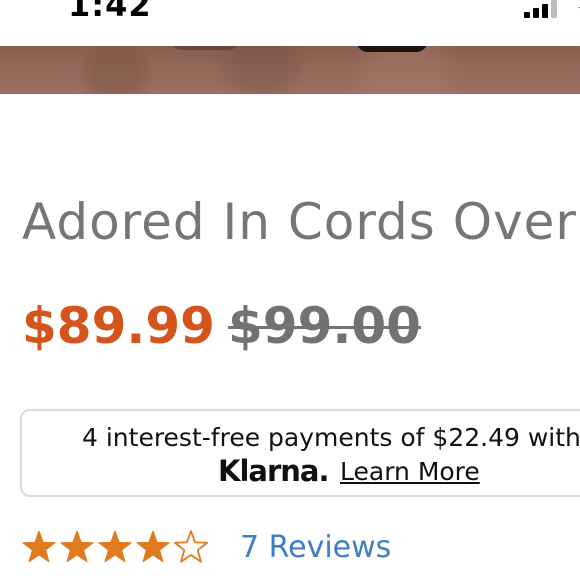 The width and height of the screenshot is (580, 580). I want to click on star-empty-icon, so click(191, 546).